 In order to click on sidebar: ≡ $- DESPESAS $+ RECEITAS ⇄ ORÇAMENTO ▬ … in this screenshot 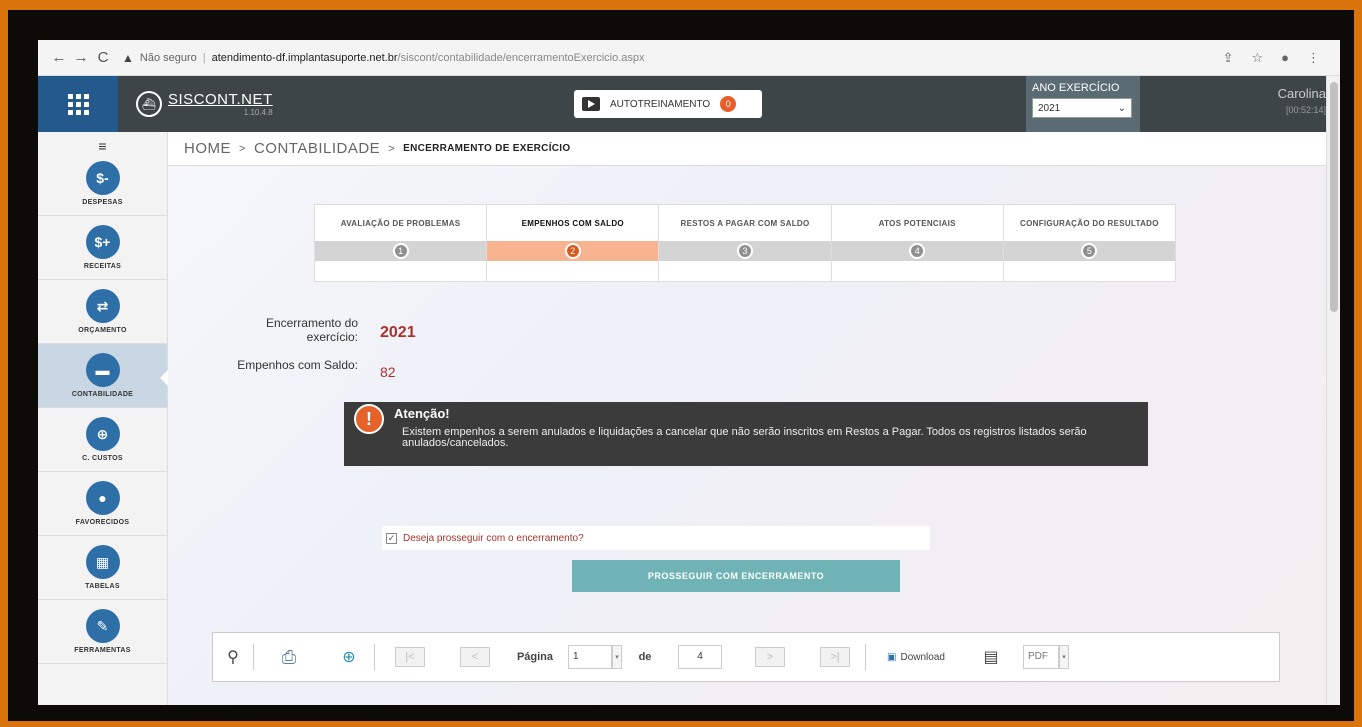, I will do `click(103, 418)`.